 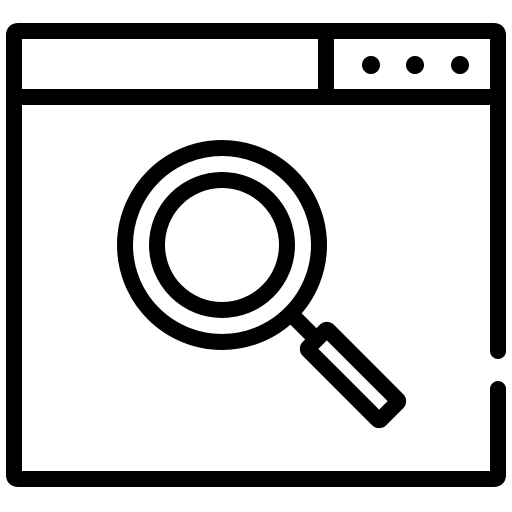 I want to click on magnifier-neck, so click(x=301, y=324).